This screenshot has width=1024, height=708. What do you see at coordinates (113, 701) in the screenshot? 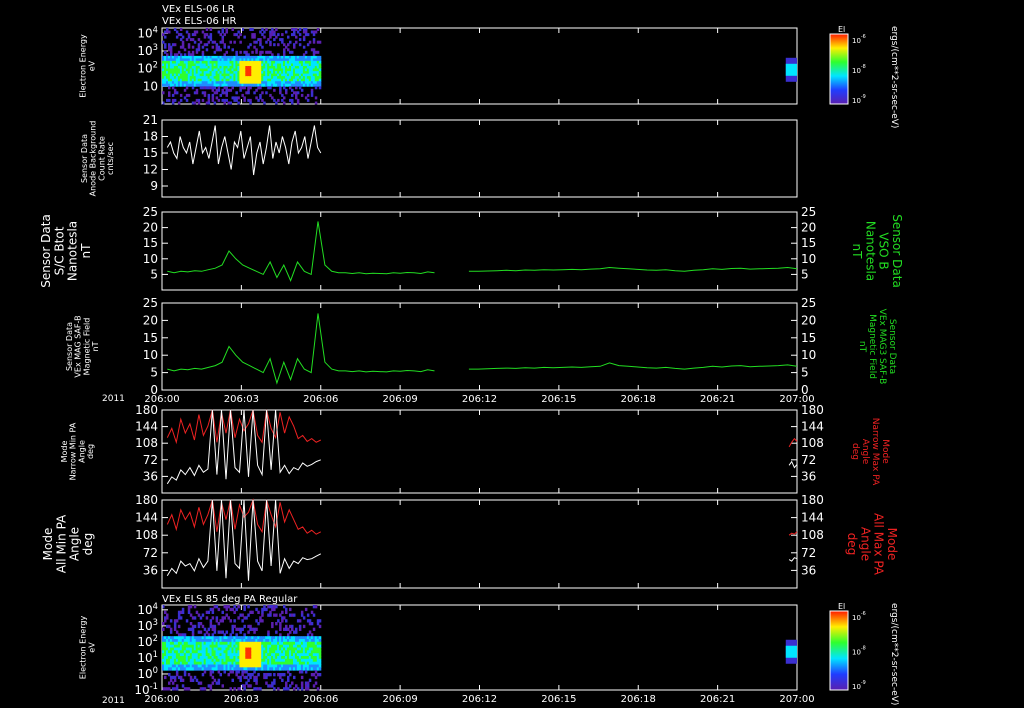
I see `year-label-lower: 2011` at bounding box center [113, 701].